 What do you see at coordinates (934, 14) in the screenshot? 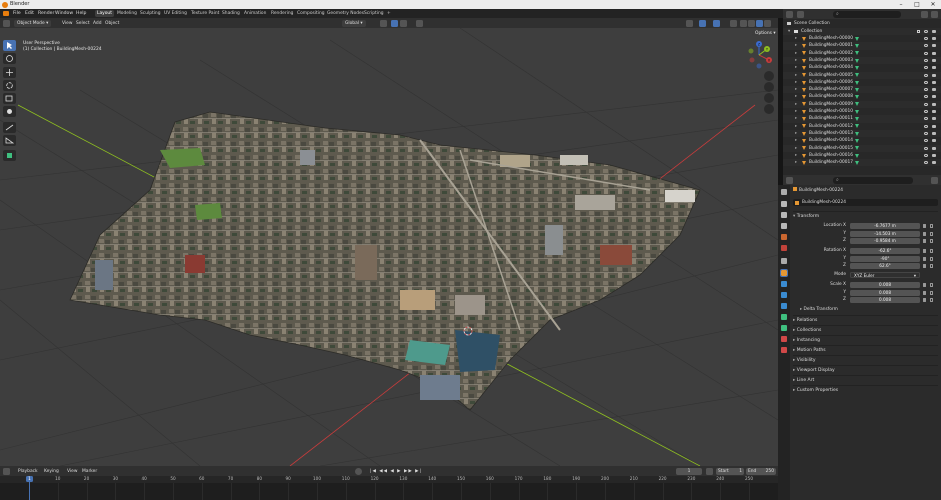
I see `new-collection-icon` at bounding box center [934, 14].